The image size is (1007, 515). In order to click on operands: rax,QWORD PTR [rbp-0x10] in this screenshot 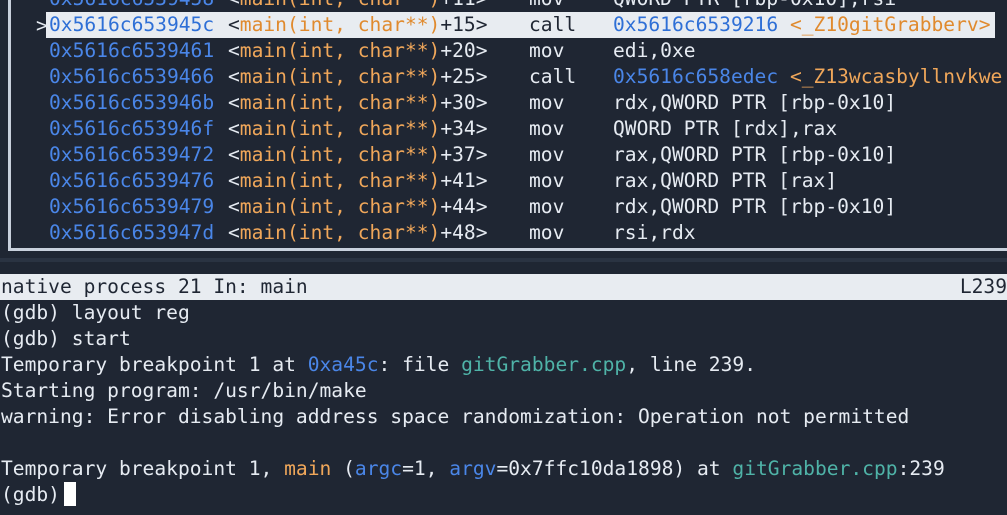, I will do `click(755, 154)`.